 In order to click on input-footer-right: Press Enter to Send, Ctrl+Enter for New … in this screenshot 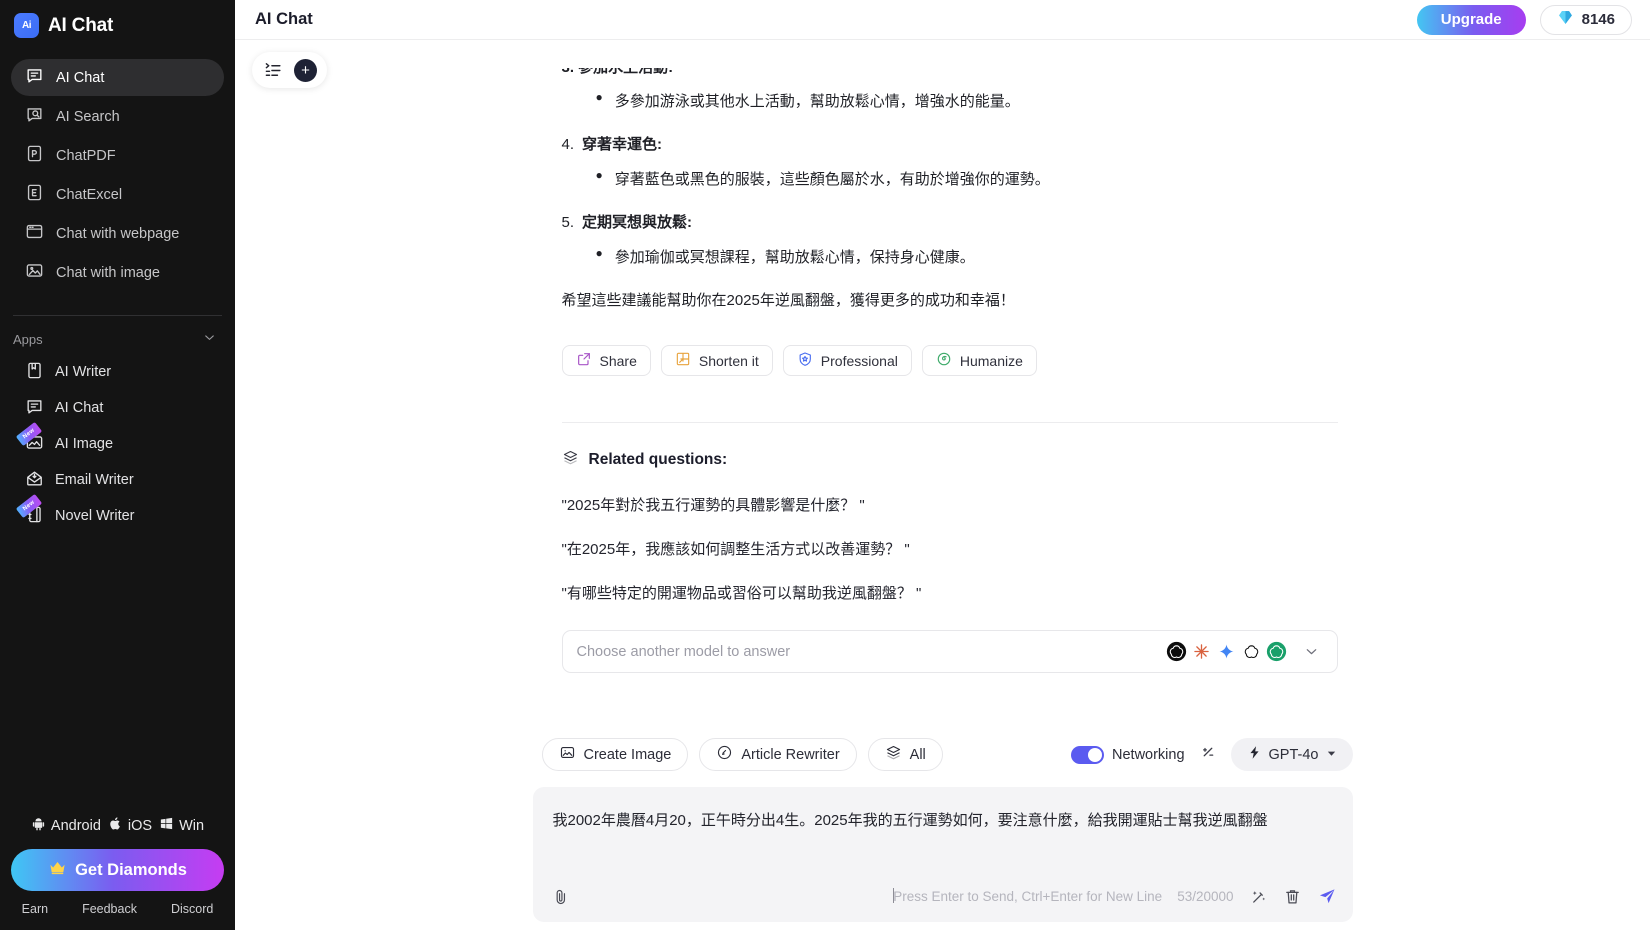, I will do `click(1114, 896)`.